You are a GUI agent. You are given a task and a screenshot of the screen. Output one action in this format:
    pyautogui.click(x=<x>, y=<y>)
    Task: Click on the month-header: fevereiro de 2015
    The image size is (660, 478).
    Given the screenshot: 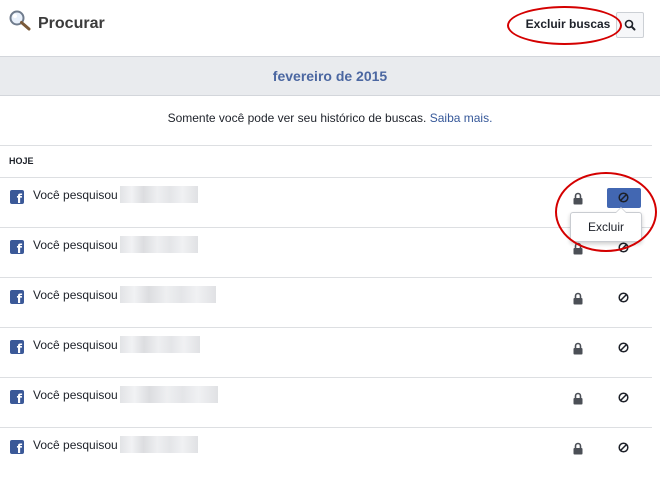 What is the action you would take?
    pyautogui.click(x=330, y=76)
    